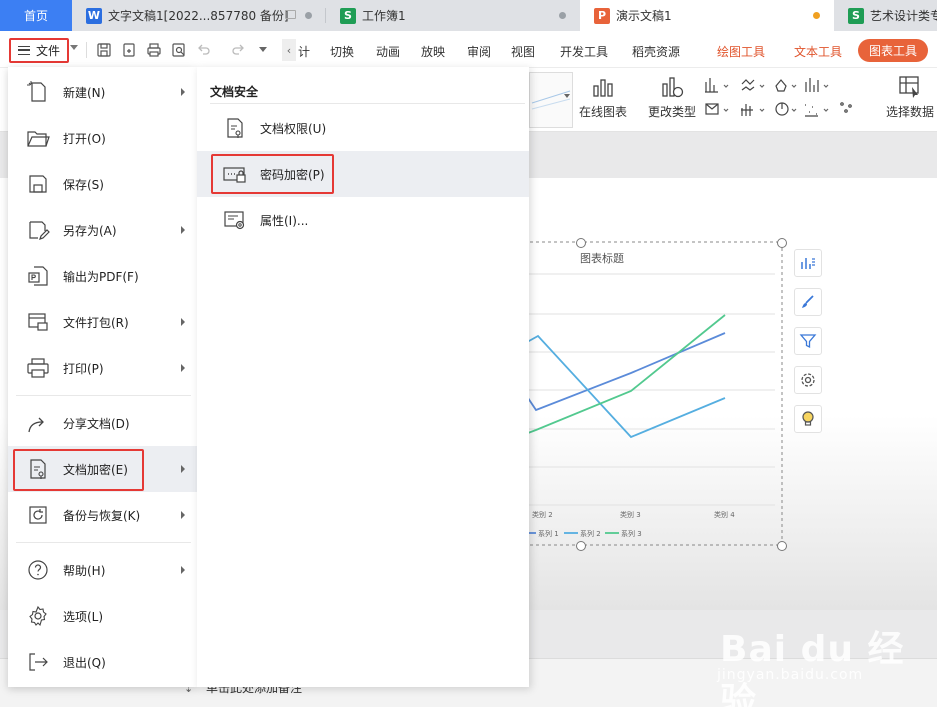 The height and width of the screenshot is (707, 937). What do you see at coordinates (363, 128) in the screenshot?
I see `menu-item-document-permission: 文档权限(U)` at bounding box center [363, 128].